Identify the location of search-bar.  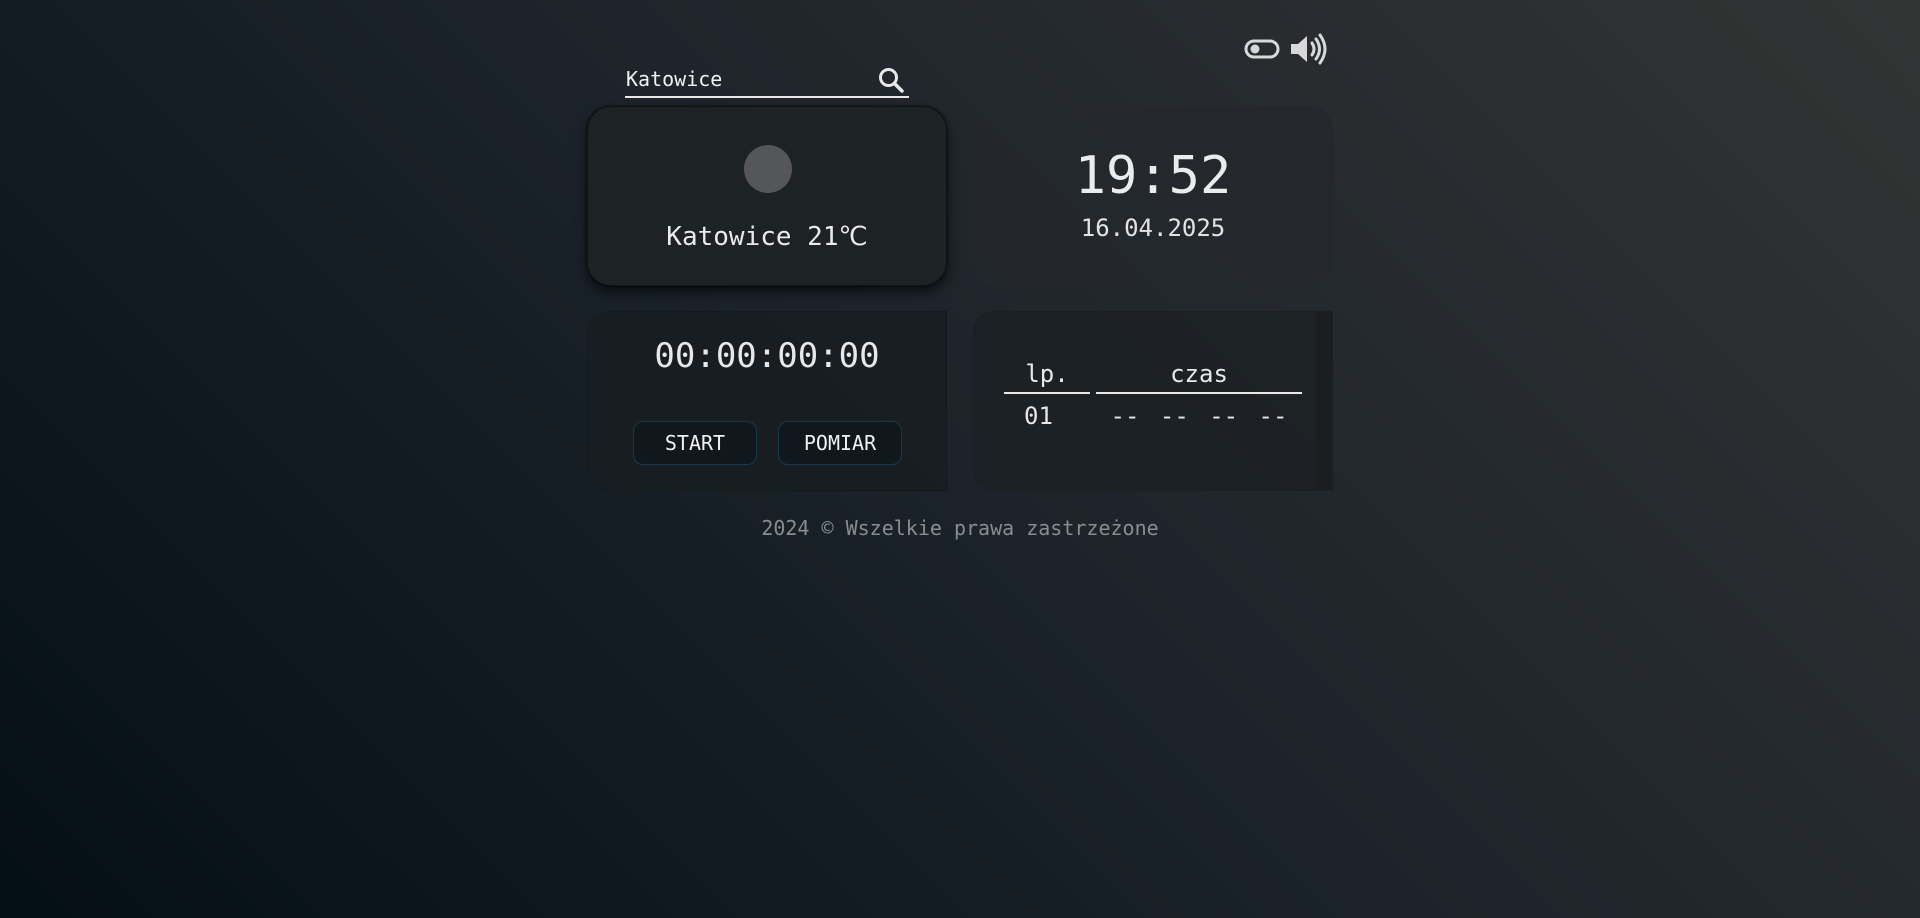
(767, 81).